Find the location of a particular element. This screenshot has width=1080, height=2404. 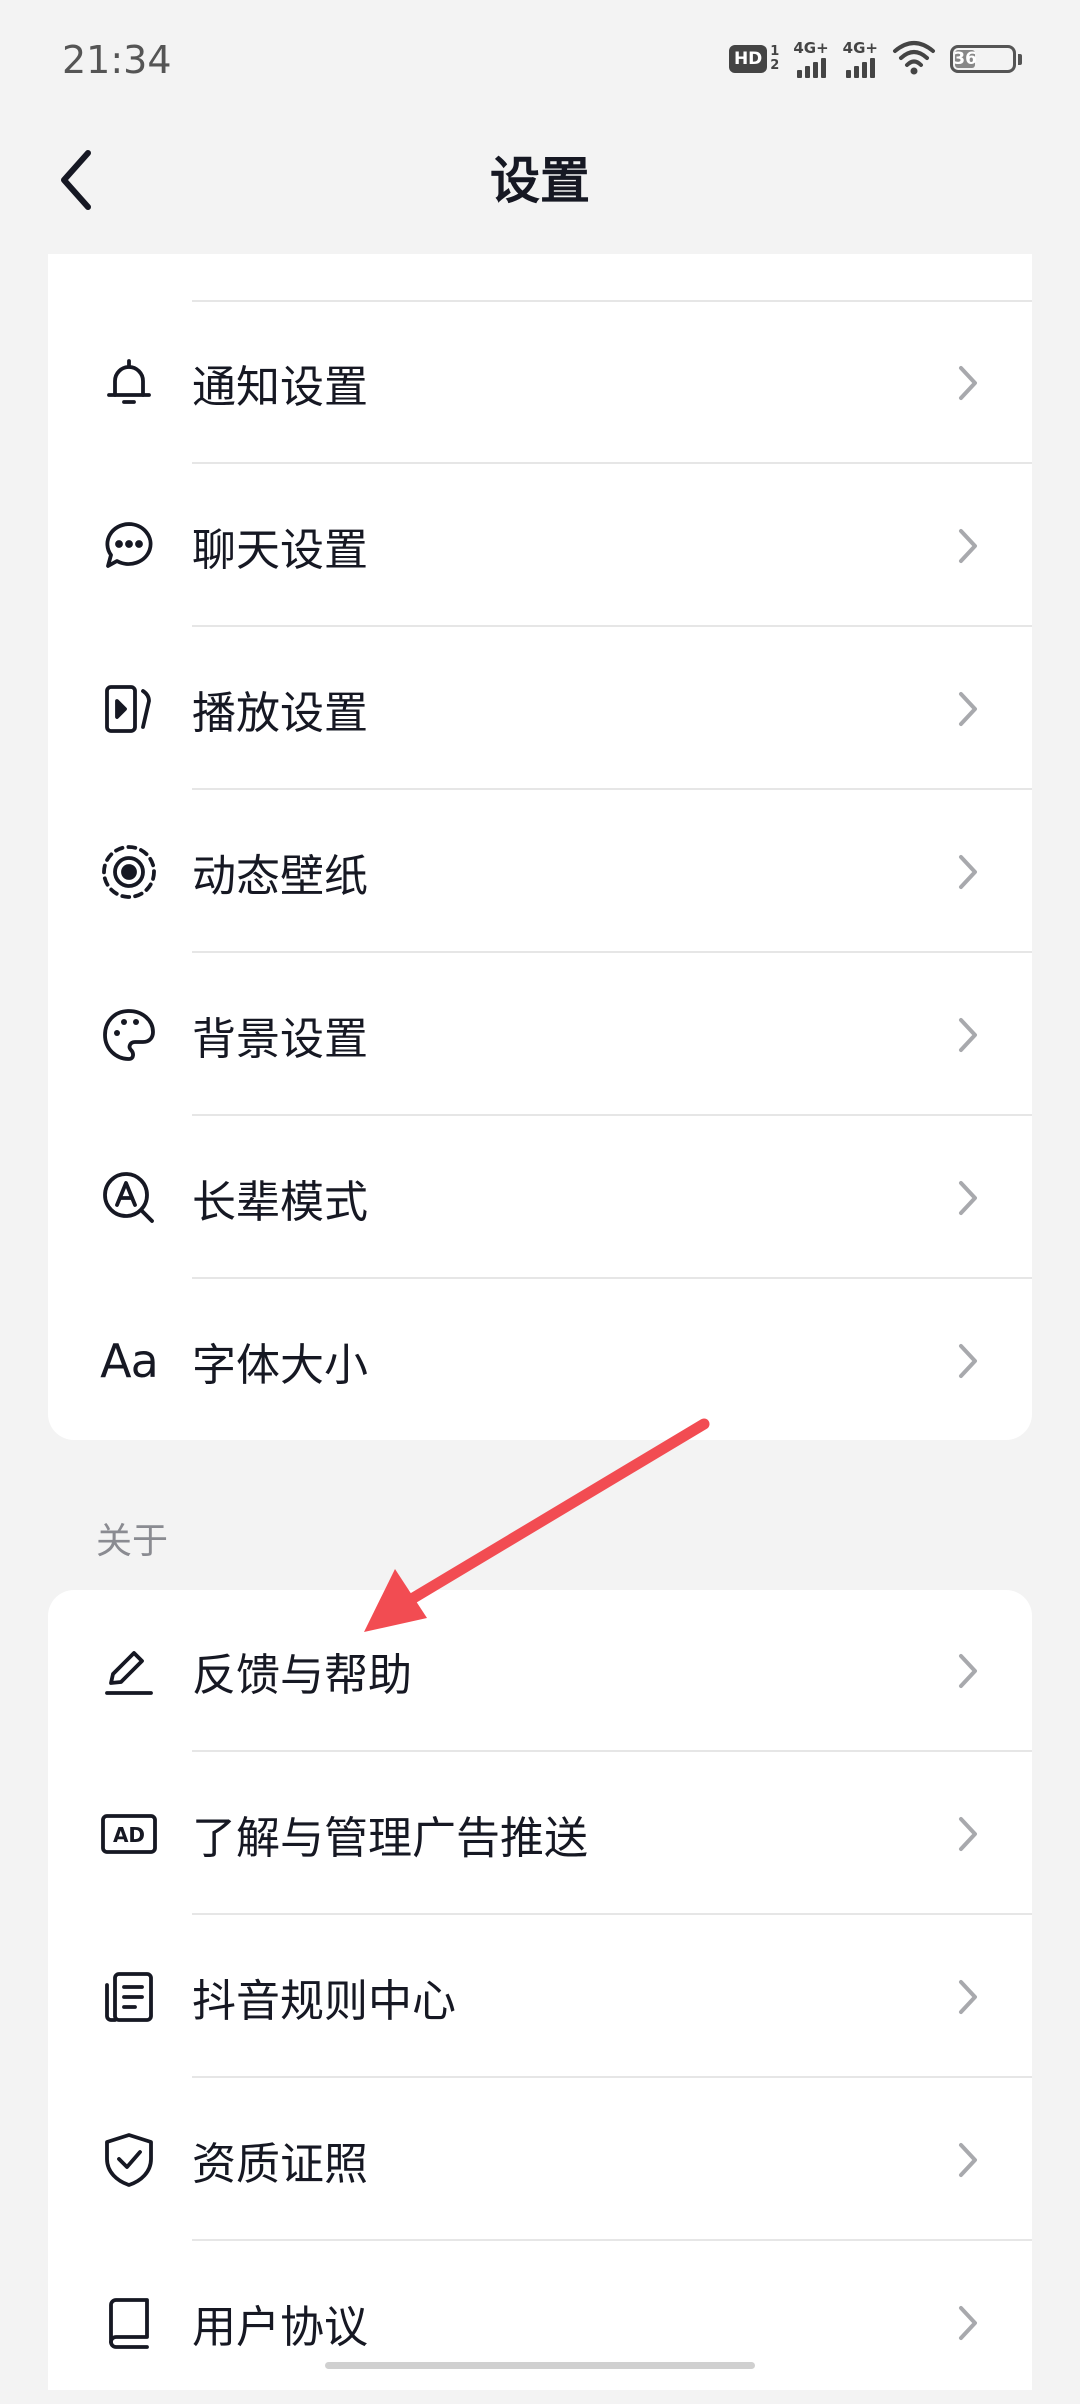

font-size-icon: Aa is located at coordinates (129, 1361).